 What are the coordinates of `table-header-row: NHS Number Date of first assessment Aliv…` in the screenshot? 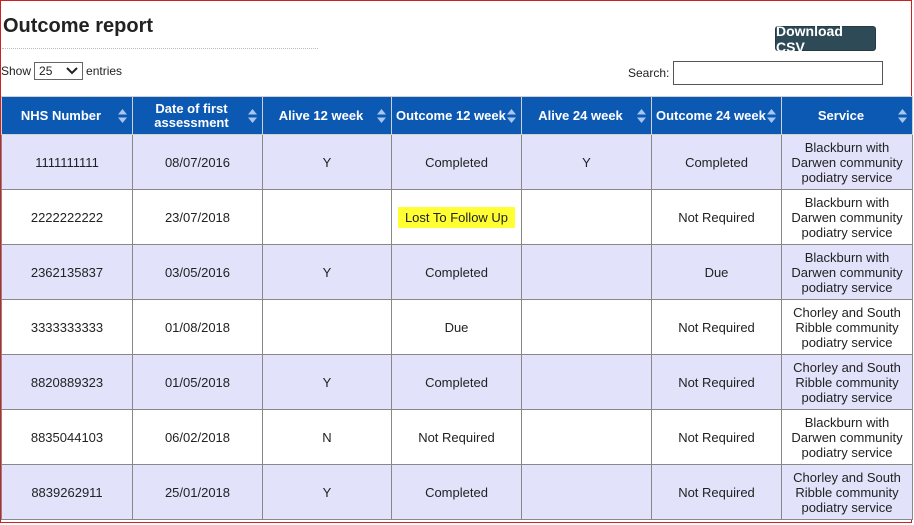 It's located at (457, 115).